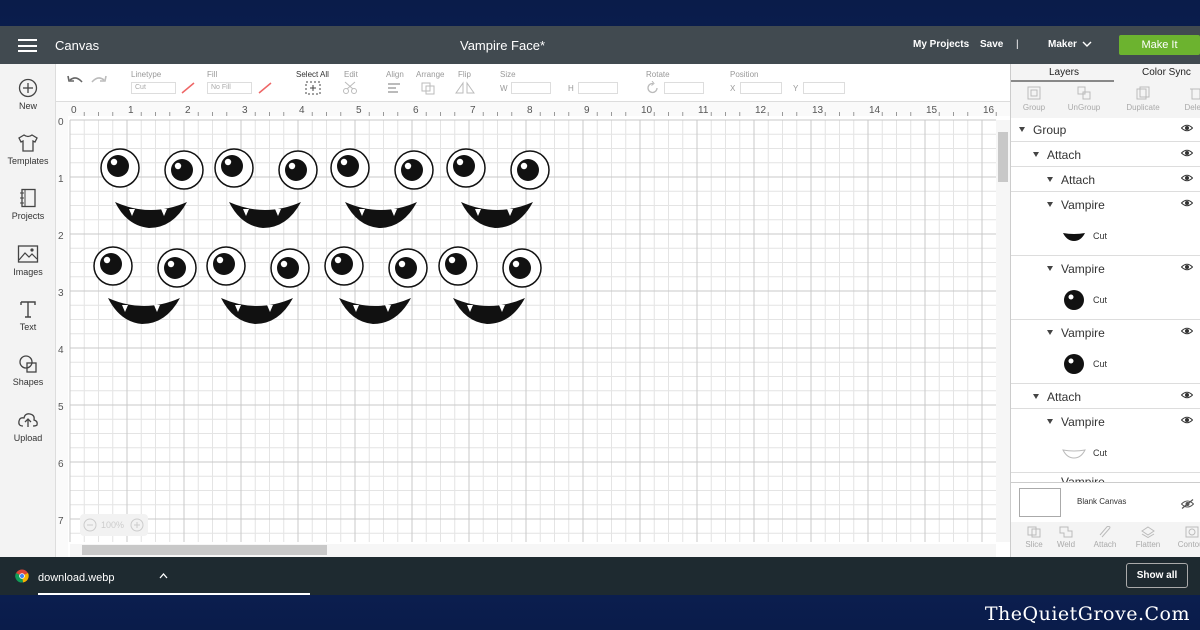  I want to click on sidebar-item-templates: Templates, so click(28, 149).